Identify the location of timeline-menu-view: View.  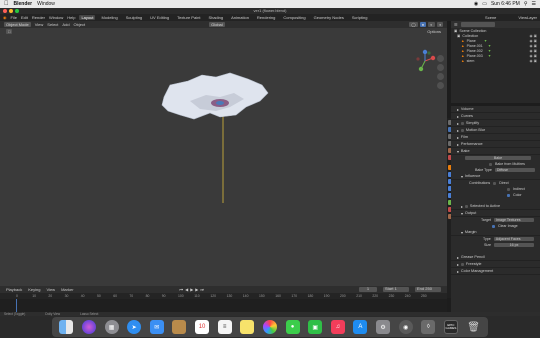
(50, 289).